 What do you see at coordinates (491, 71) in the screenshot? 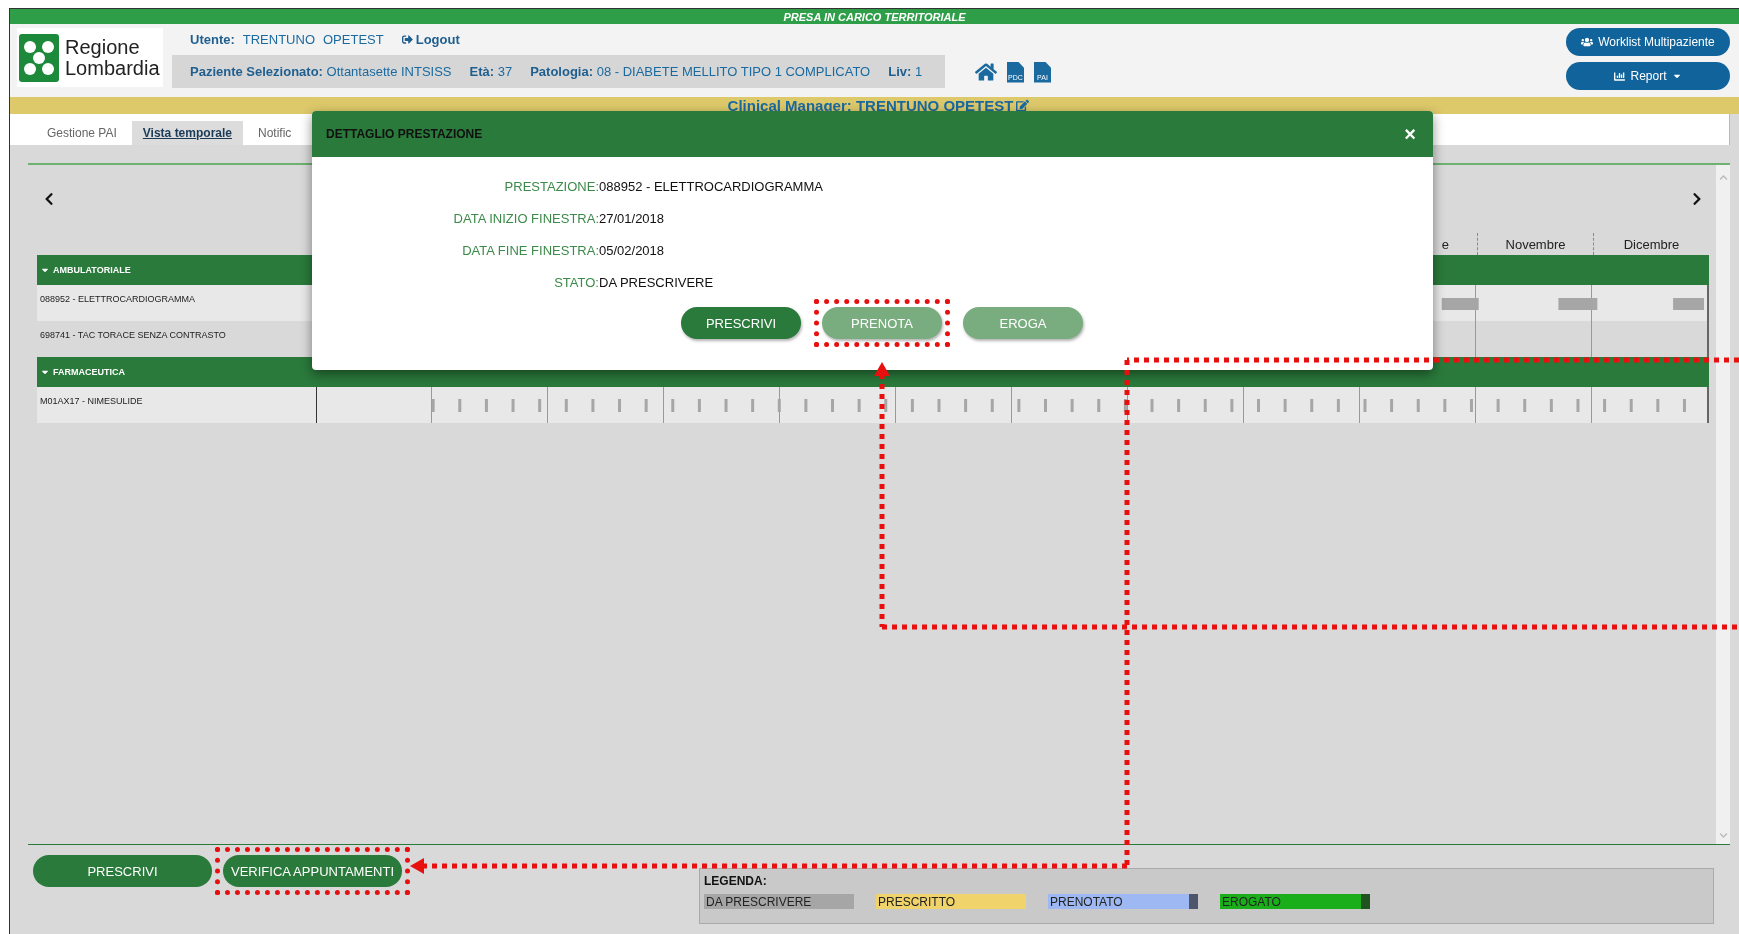
I see `patient-field: Età: 37` at bounding box center [491, 71].